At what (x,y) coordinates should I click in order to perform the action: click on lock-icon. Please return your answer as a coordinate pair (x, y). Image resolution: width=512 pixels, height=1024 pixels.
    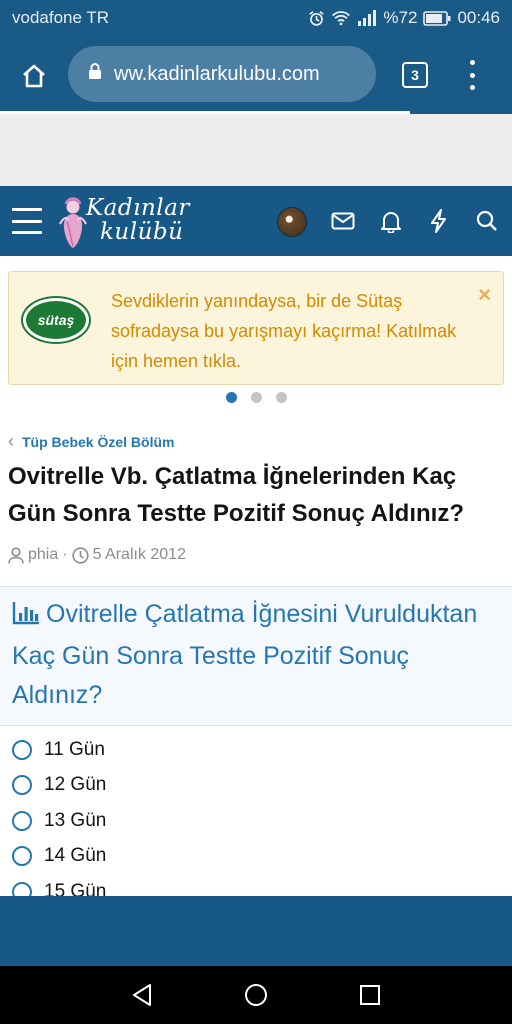
    Looking at the image, I should click on (95, 74).